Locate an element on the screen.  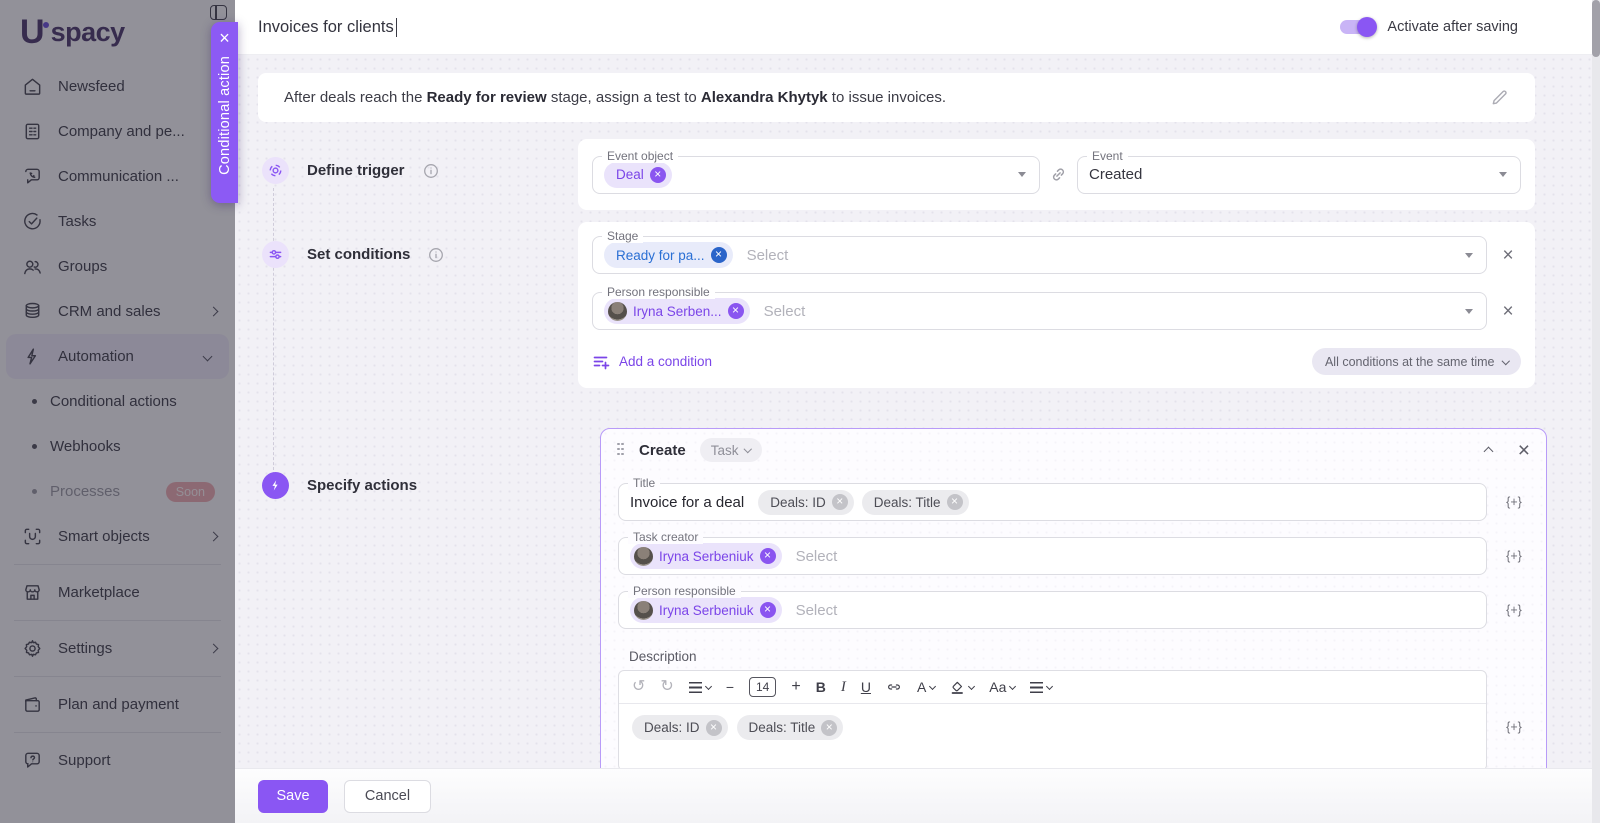
save-button: Save is located at coordinates (293, 796).